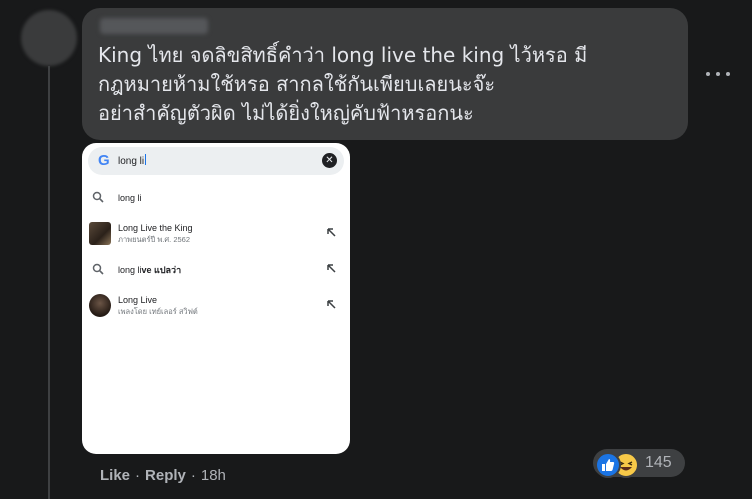 The image size is (752, 499). What do you see at coordinates (132, 160) in the screenshot?
I see `search-query: long li` at bounding box center [132, 160].